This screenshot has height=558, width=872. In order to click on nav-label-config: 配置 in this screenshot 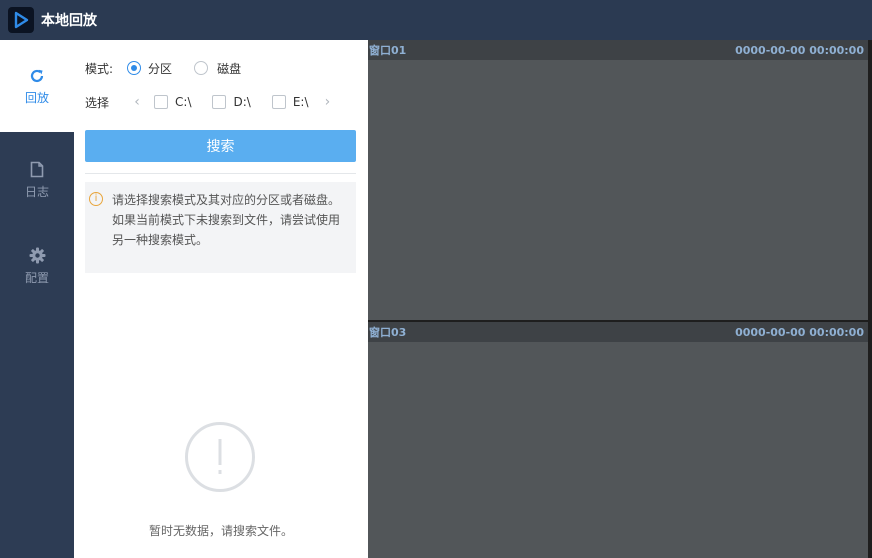, I will do `click(36, 277)`.